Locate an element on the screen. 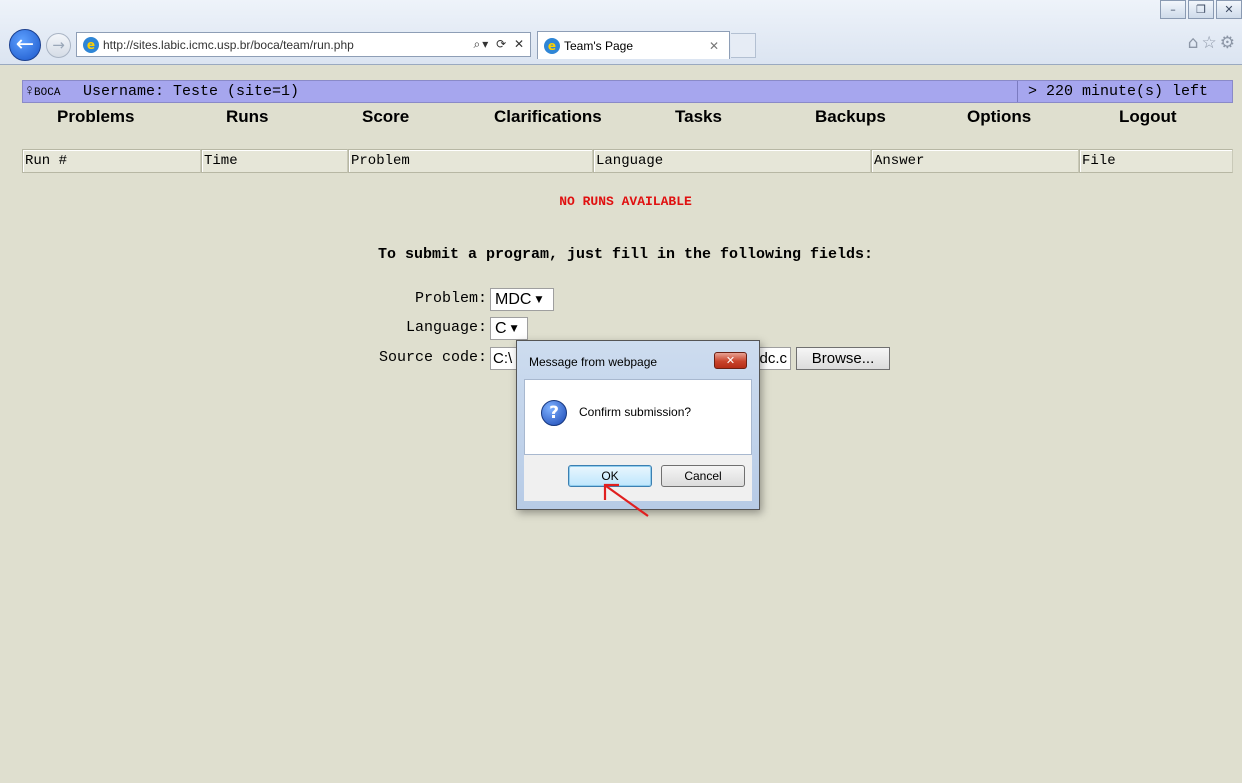 The height and width of the screenshot is (783, 1242). nav-runs: Runs is located at coordinates (247, 117).